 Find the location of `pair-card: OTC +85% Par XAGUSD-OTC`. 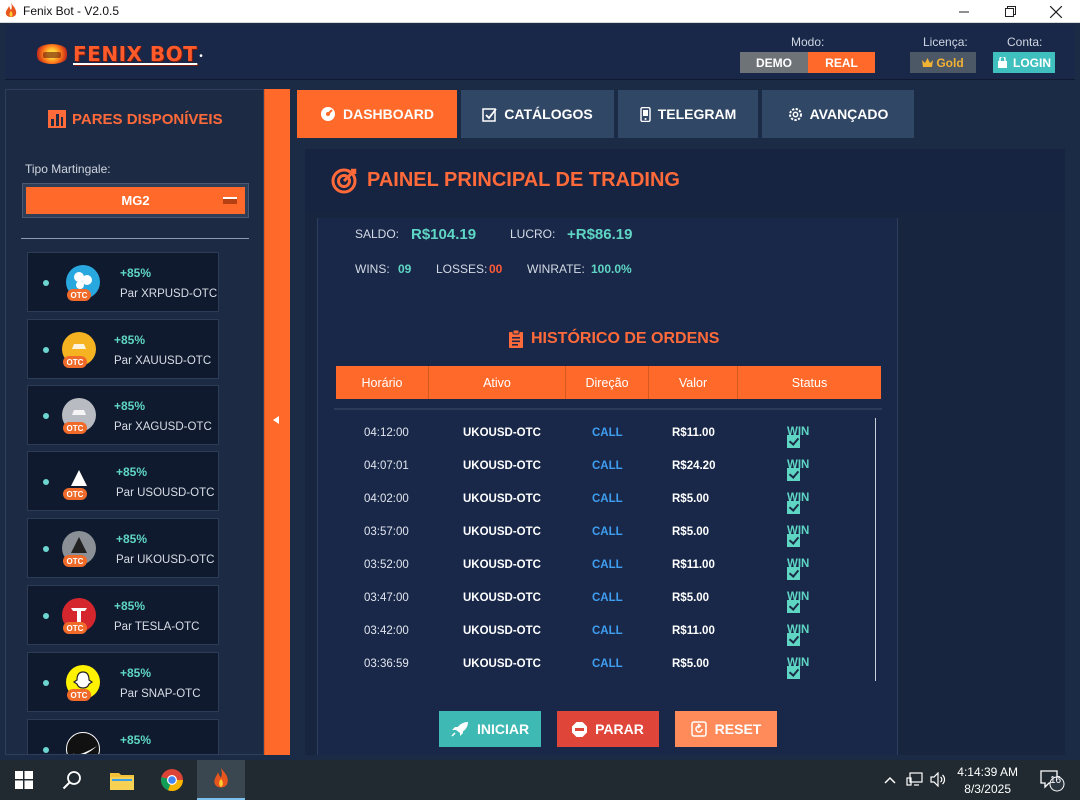

pair-card: OTC +85% Par XAGUSD-OTC is located at coordinates (123, 415).